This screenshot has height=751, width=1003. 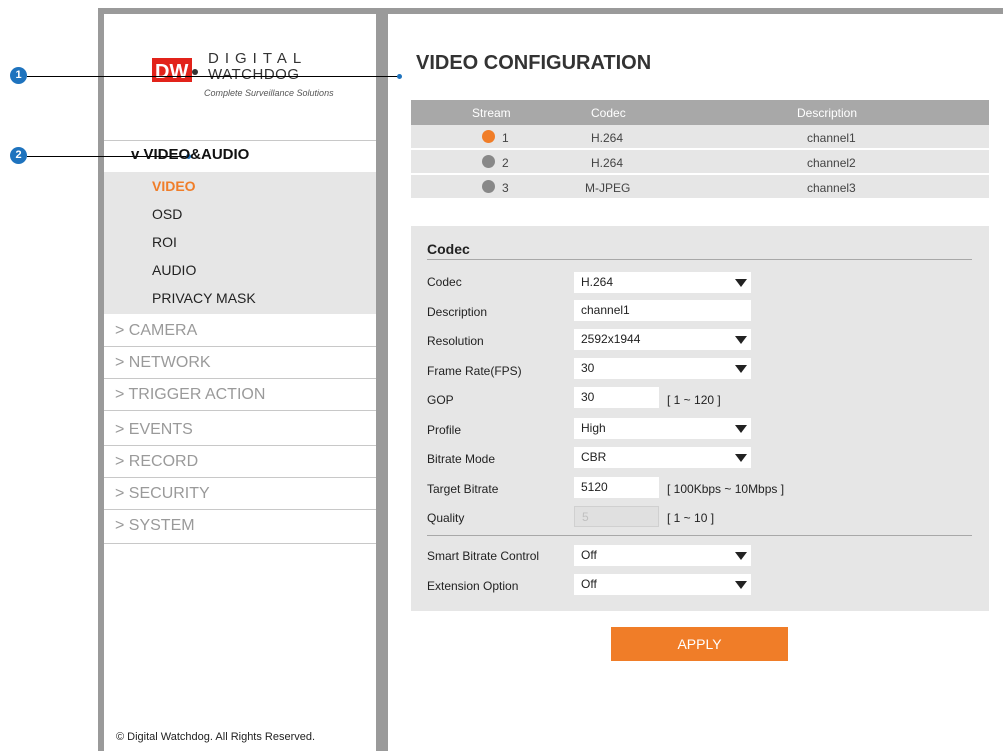 What do you see at coordinates (156, 331) in the screenshot?
I see `sidebar-item-camera: > CAMERA` at bounding box center [156, 331].